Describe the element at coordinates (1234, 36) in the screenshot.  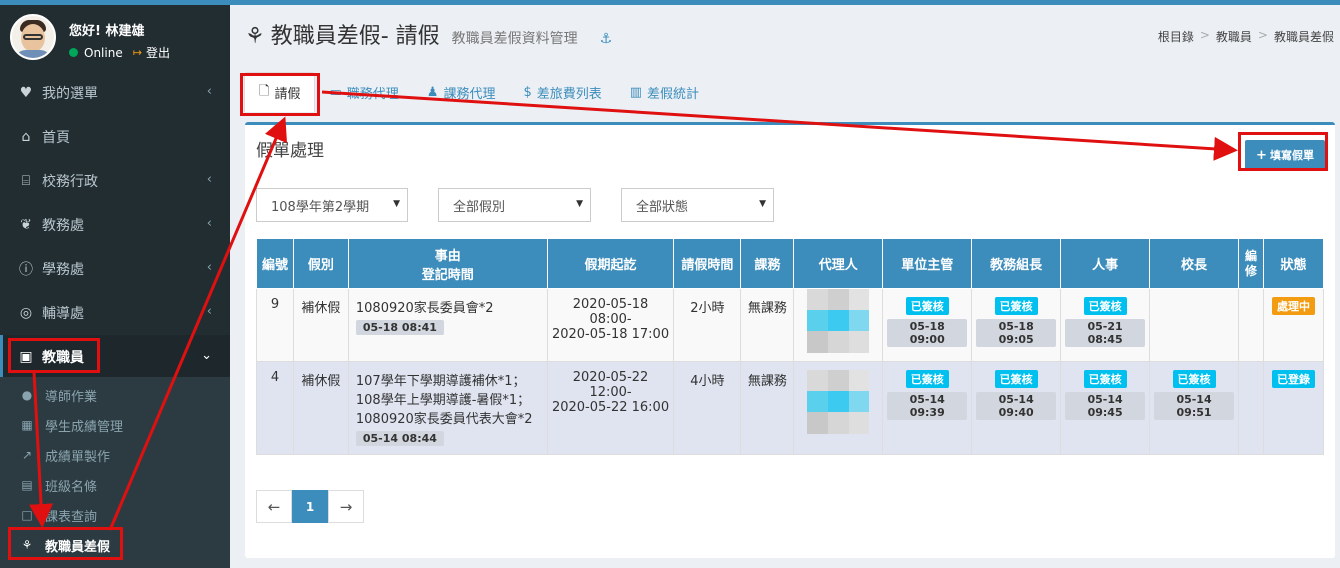
I see `breadcrumb-staff: 教職員` at that location.